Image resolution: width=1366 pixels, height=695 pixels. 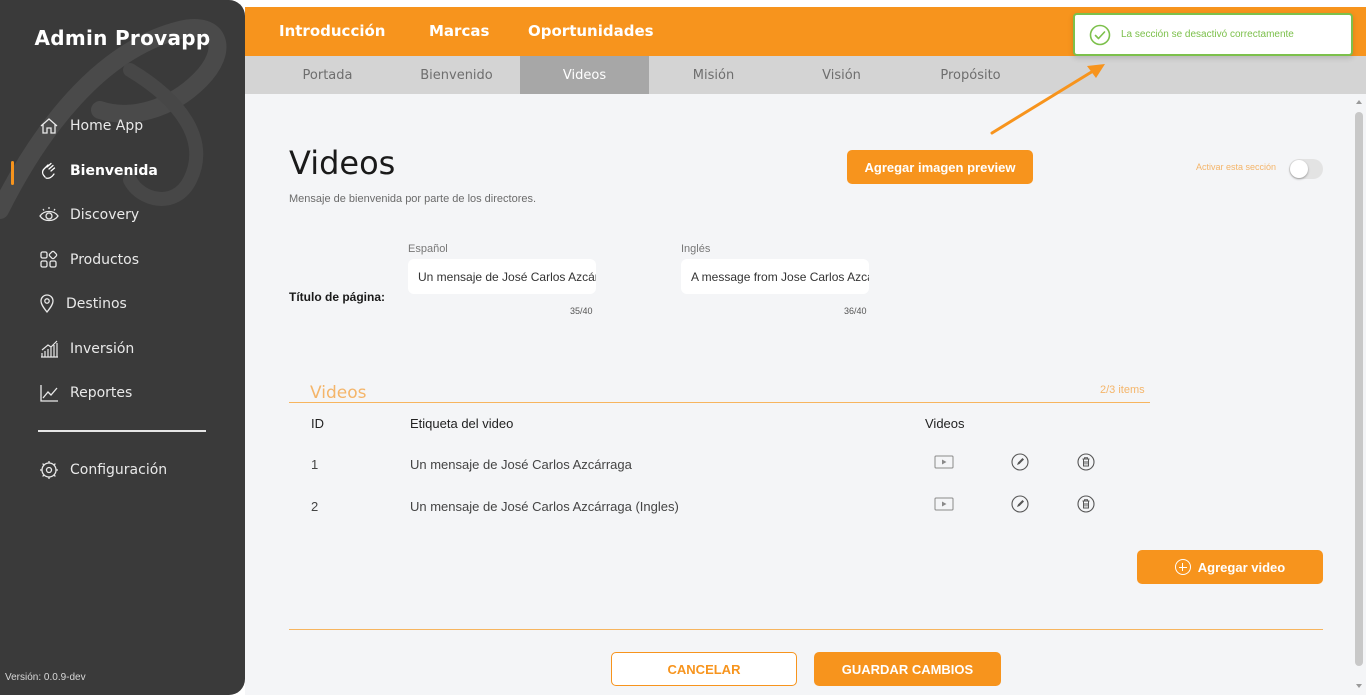 What do you see at coordinates (47, 304) in the screenshot?
I see `map-pin-icon` at bounding box center [47, 304].